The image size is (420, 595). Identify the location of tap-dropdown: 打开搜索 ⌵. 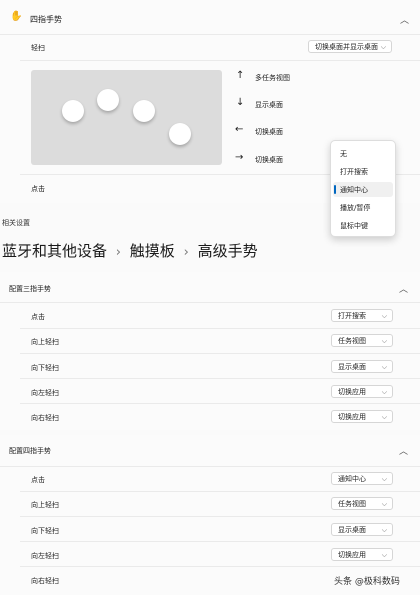
(362, 315).